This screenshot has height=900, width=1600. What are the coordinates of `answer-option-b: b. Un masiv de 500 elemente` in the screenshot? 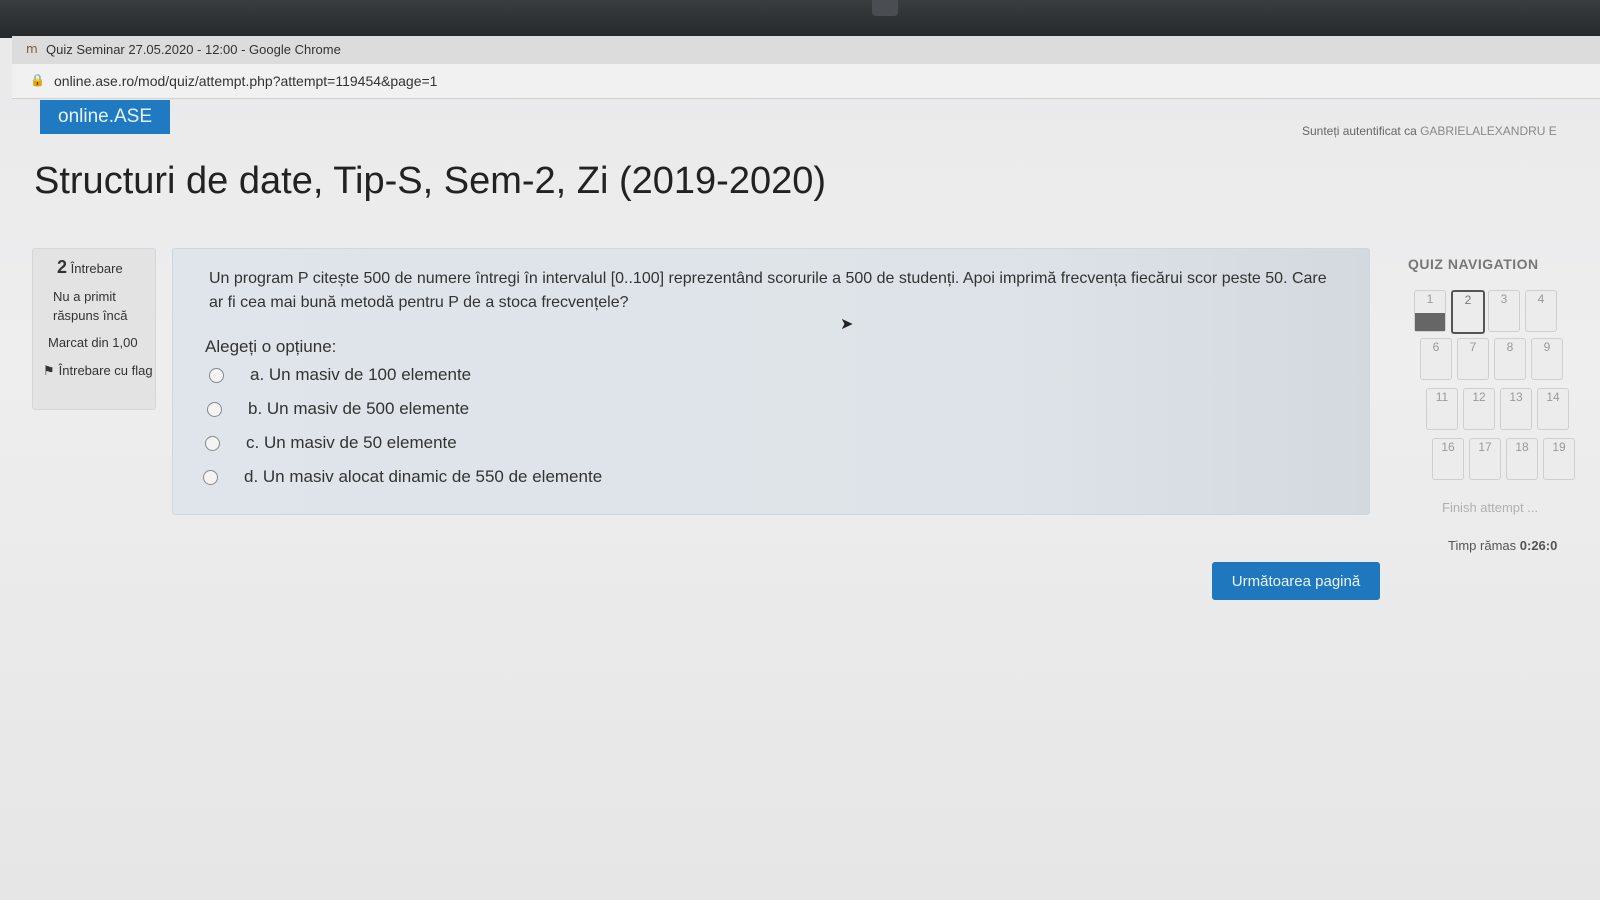 It's located at (338, 409).